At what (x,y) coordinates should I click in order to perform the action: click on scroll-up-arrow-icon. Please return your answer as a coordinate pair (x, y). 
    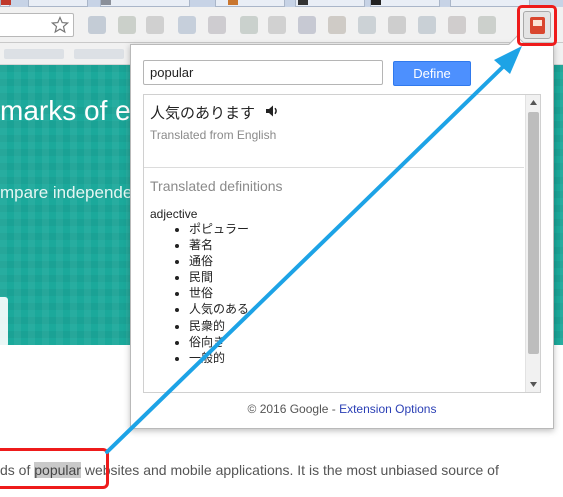
    Looking at the image, I should click on (533, 102).